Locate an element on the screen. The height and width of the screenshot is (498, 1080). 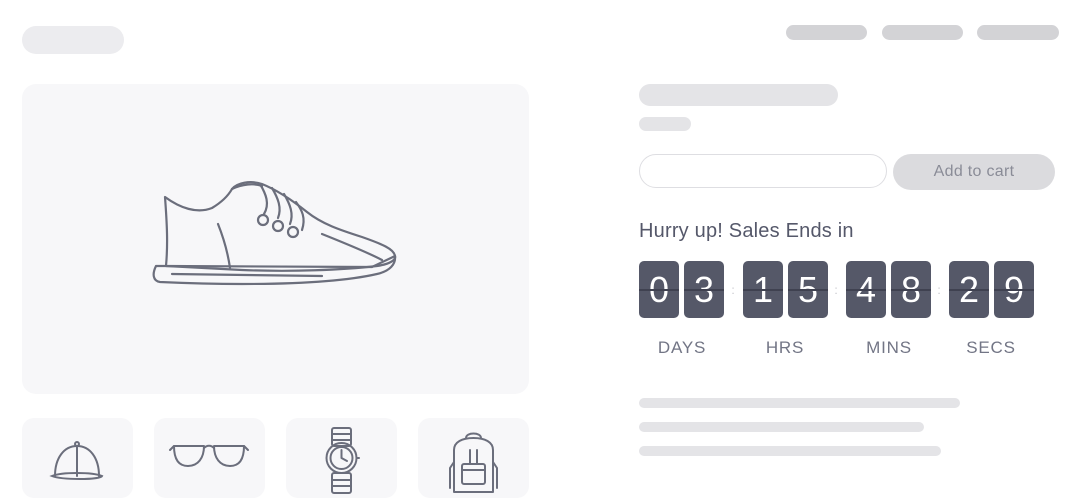
countdown-heading: Hurry up! Sales Ends in is located at coordinates (746, 231).